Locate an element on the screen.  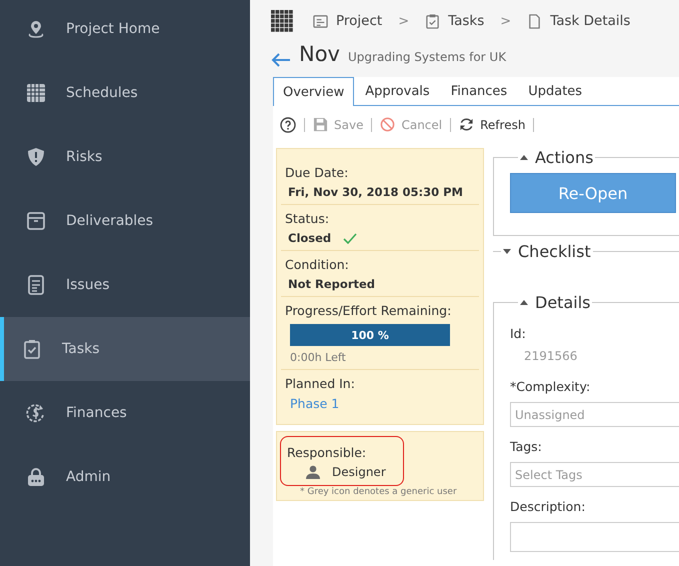
sidebar-item: Project Home is located at coordinates (125, 30).